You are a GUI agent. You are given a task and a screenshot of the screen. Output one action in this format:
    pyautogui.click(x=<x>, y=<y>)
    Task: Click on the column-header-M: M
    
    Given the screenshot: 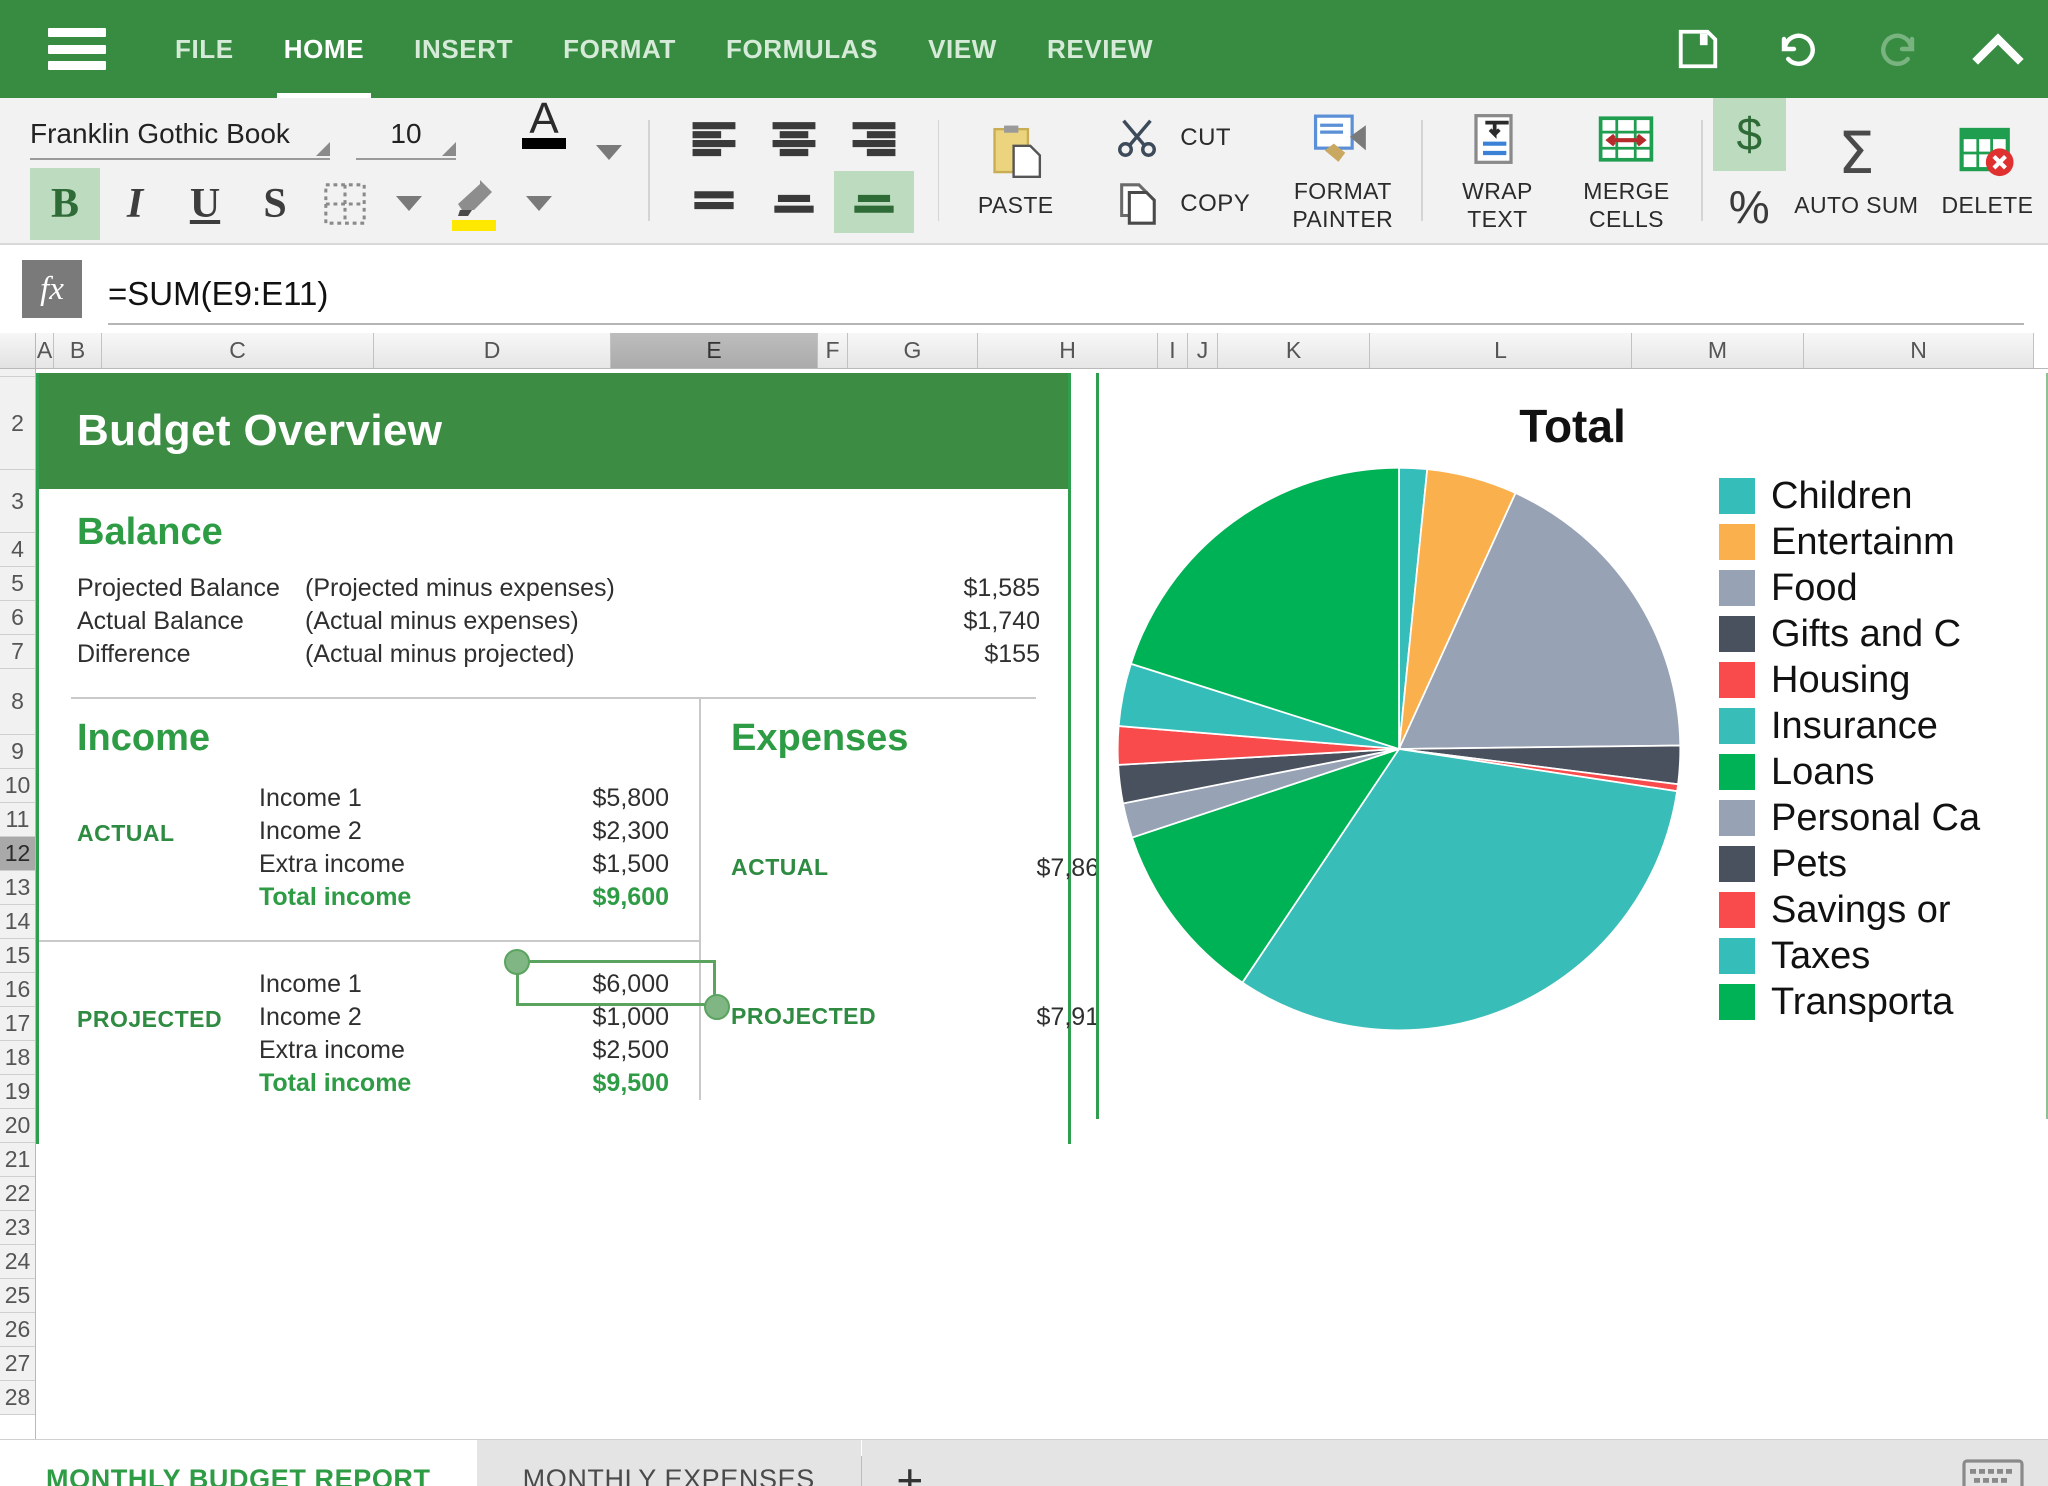 What is the action you would take?
    pyautogui.click(x=1718, y=350)
    